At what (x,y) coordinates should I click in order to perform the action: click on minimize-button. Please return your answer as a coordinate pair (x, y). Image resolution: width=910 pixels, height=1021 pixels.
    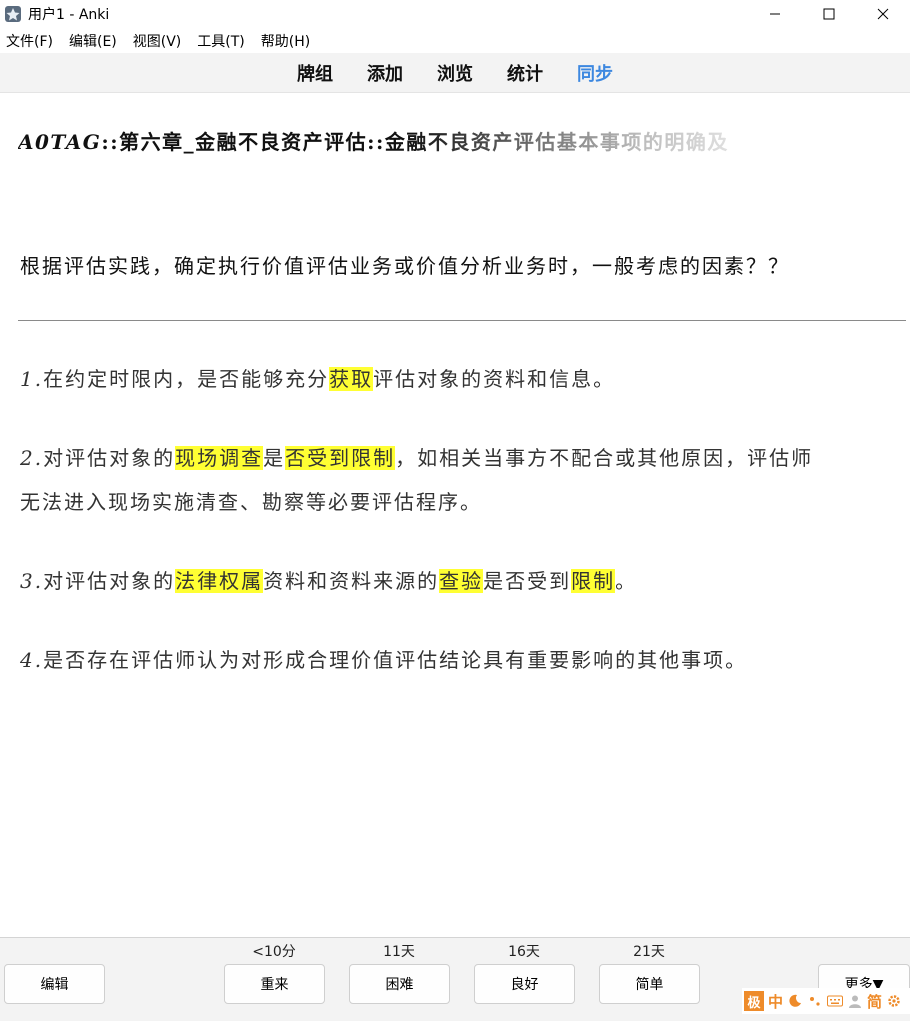
    Looking at the image, I should click on (775, 14).